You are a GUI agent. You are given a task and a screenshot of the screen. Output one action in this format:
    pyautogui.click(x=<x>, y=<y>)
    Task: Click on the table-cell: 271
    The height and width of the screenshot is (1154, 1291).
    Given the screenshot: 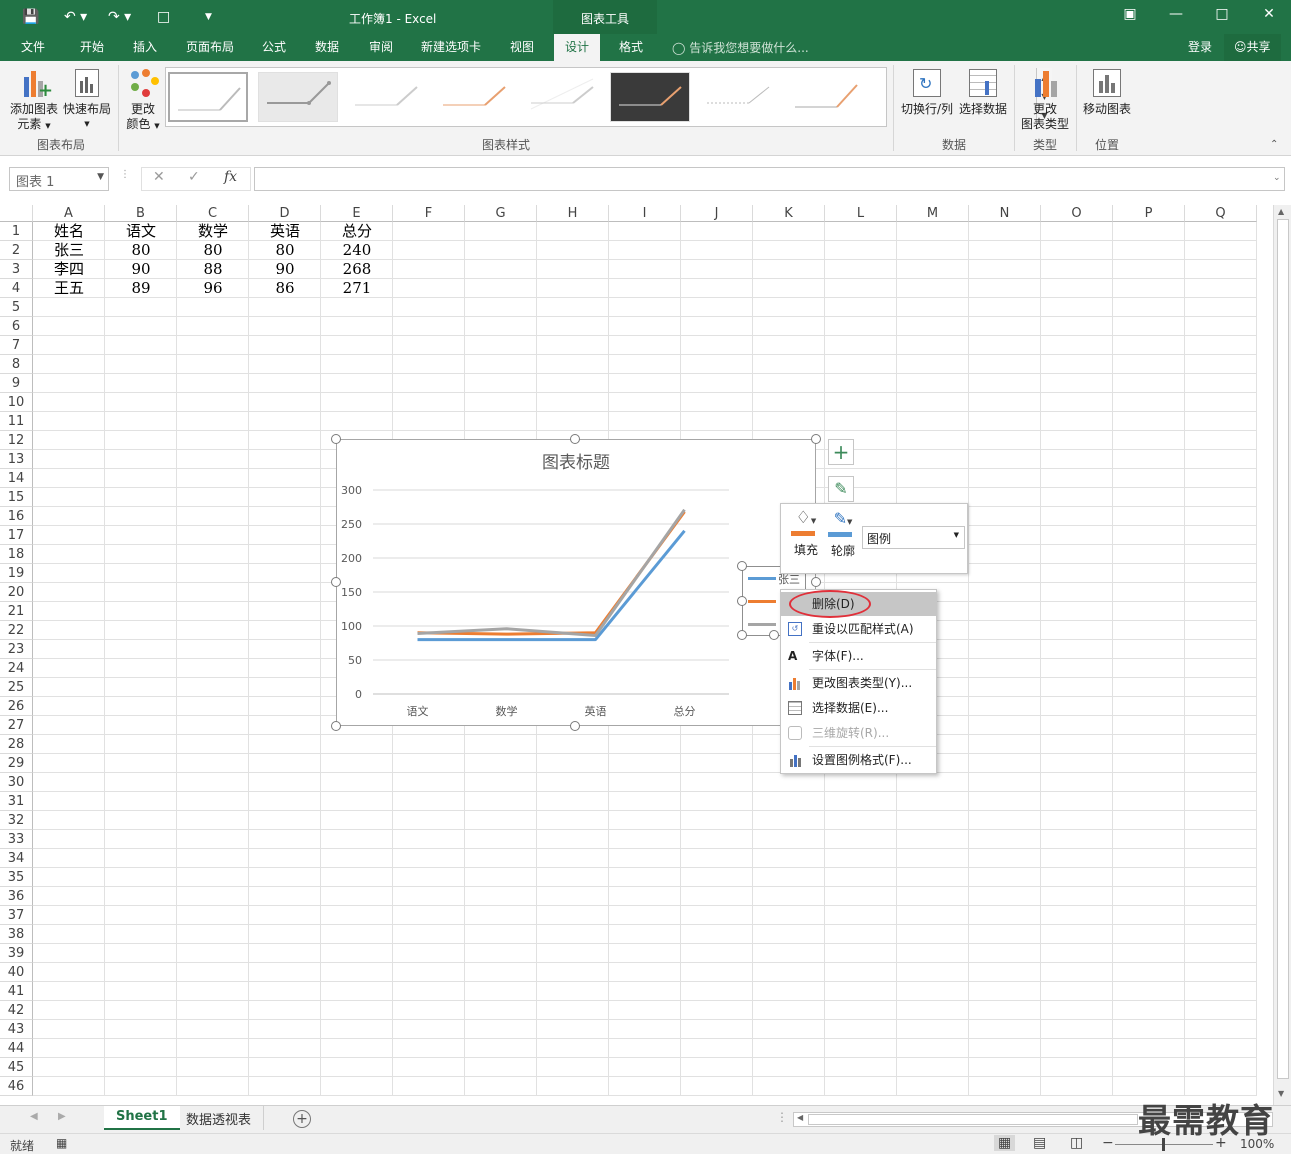 What is the action you would take?
    pyautogui.click(x=357, y=288)
    